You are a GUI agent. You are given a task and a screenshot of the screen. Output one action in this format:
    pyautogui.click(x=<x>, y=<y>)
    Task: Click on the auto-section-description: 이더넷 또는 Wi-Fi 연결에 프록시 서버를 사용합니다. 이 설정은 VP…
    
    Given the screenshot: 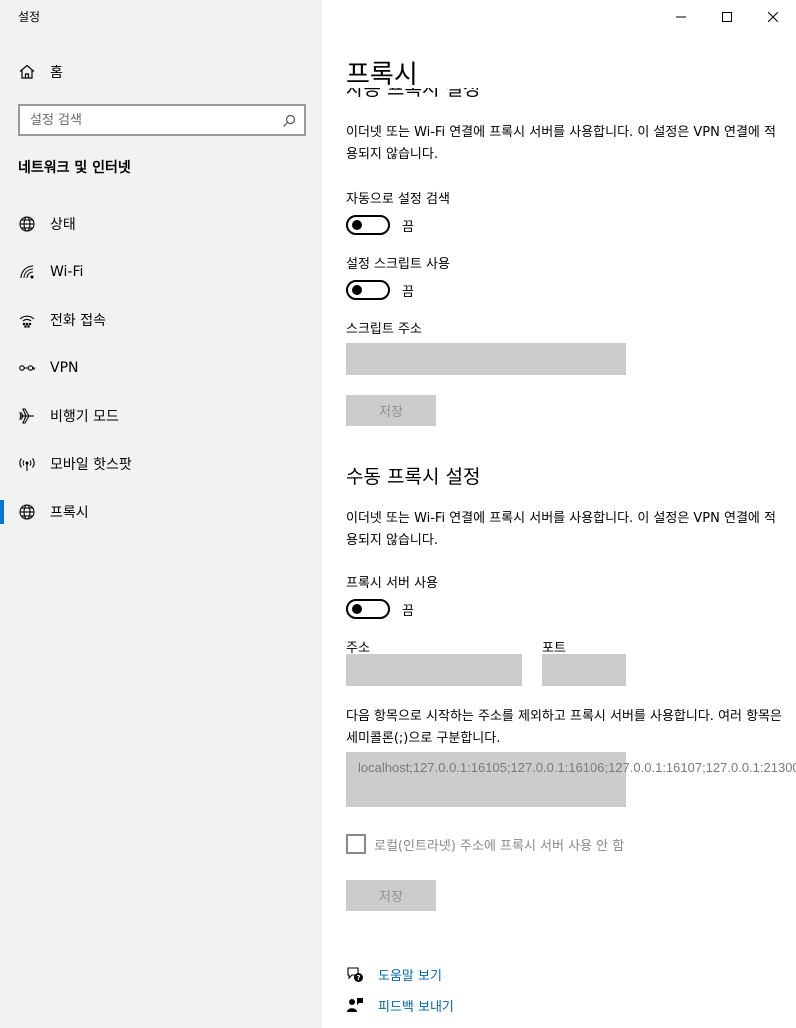 What is the action you would take?
    pyautogui.click(x=561, y=143)
    